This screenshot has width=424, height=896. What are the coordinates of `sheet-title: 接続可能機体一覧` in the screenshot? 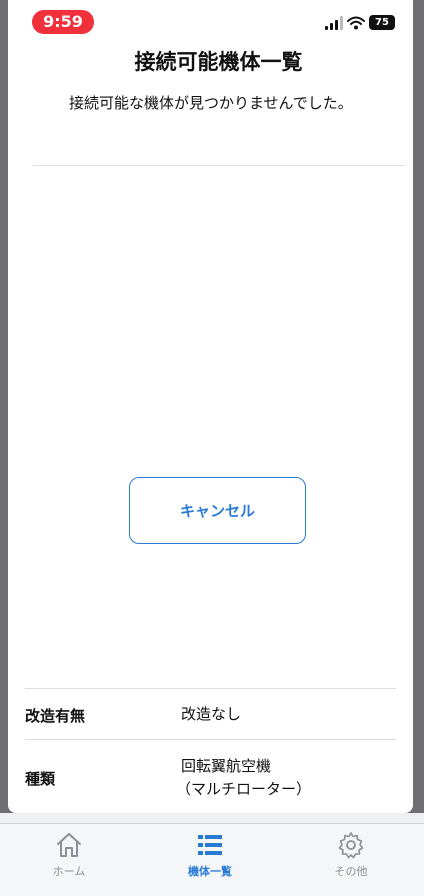 It's located at (218, 62).